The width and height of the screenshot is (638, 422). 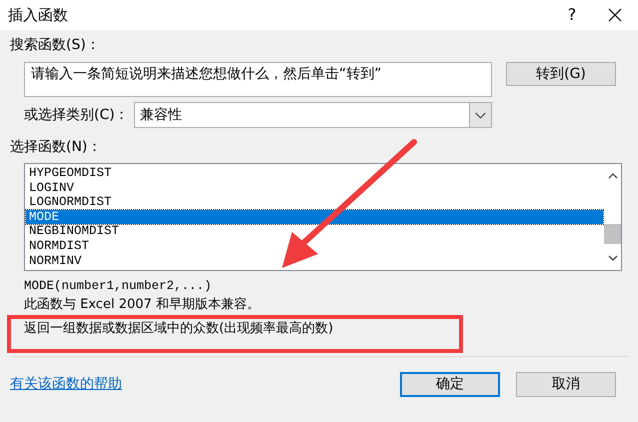 I want to click on dialog-button: 确定, so click(x=450, y=384).